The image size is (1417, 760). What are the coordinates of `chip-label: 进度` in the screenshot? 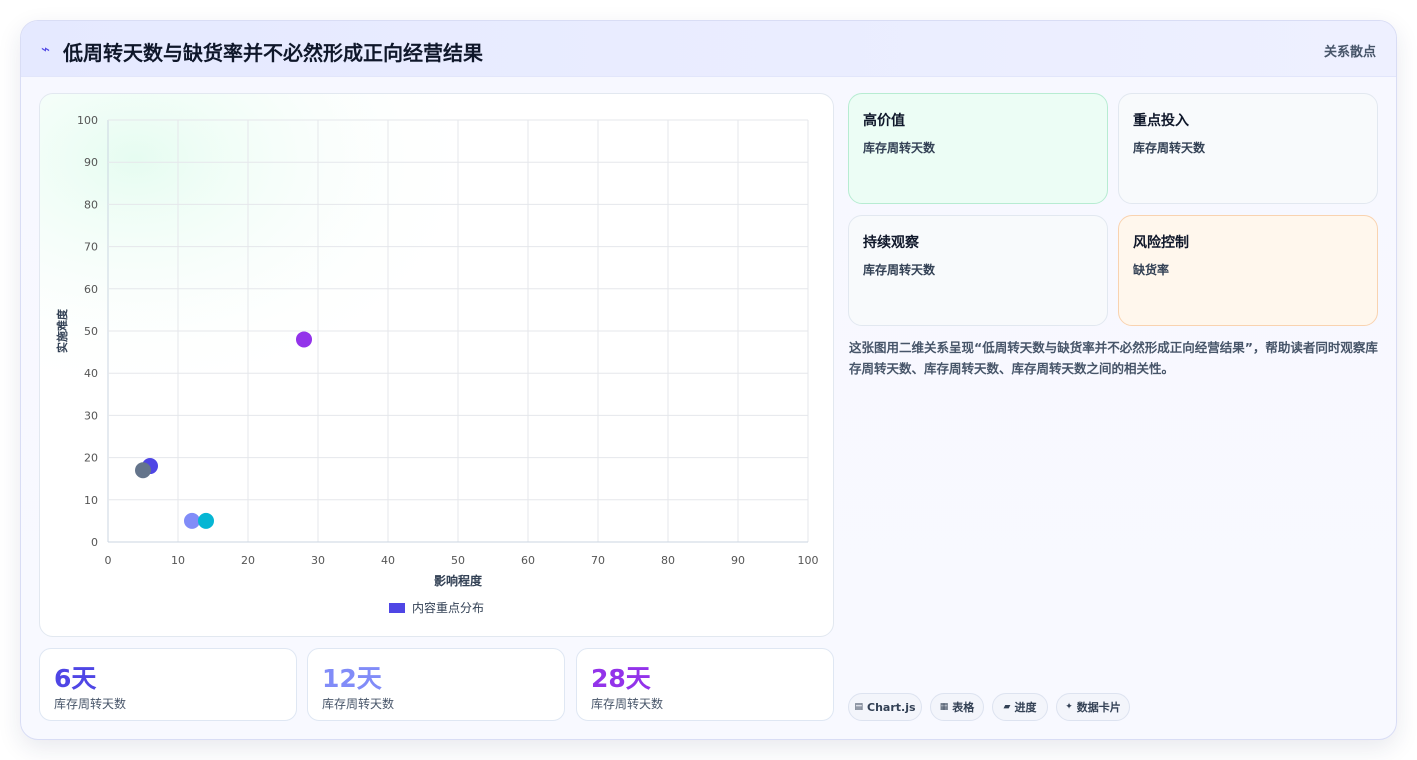 It's located at (1025, 707).